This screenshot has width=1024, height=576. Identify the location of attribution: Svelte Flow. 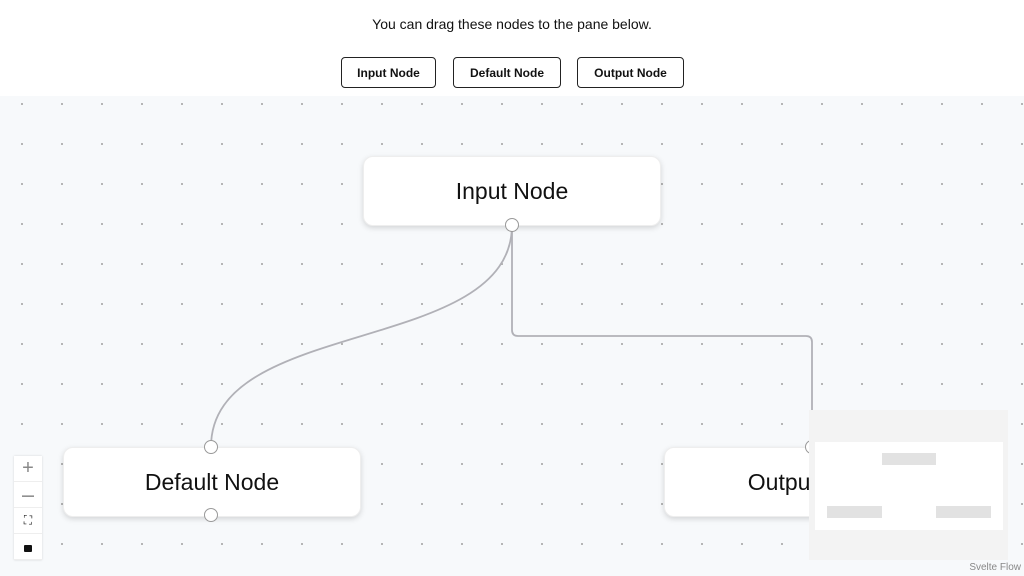
(995, 567).